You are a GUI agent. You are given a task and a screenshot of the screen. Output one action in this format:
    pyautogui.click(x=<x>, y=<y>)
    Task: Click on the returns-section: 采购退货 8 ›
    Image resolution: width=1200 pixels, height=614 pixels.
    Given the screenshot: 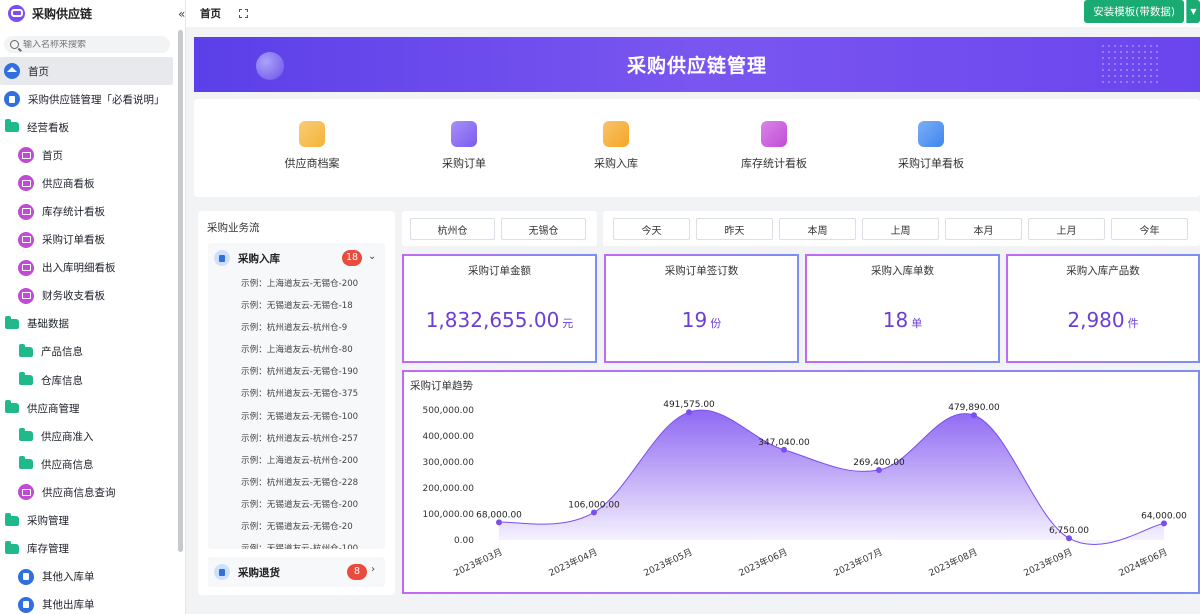 What is the action you would take?
    pyautogui.click(x=296, y=572)
    